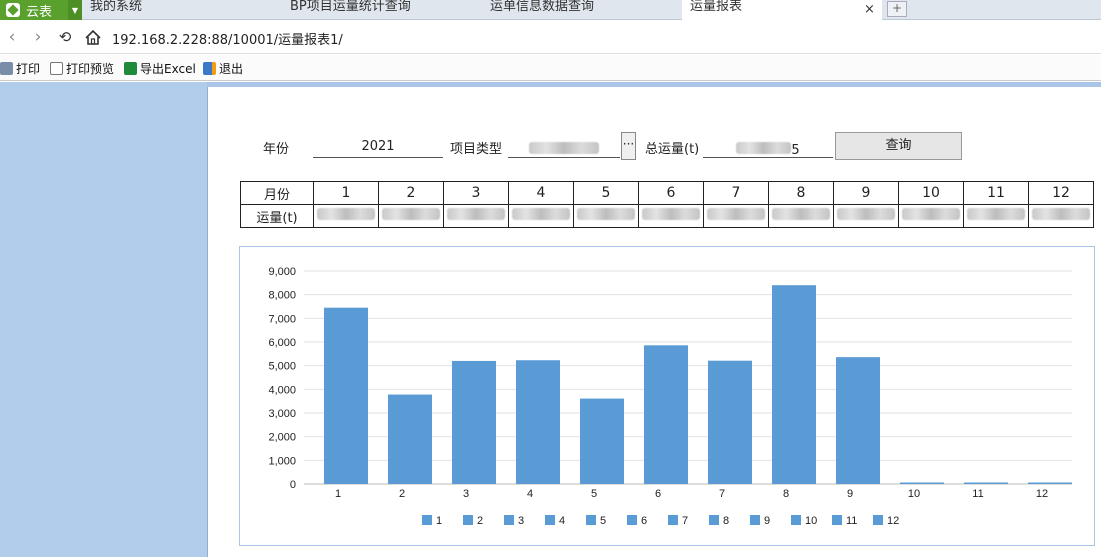 This screenshot has width=1101, height=557. I want to click on y-tick-label: 6,000, so click(282, 343).